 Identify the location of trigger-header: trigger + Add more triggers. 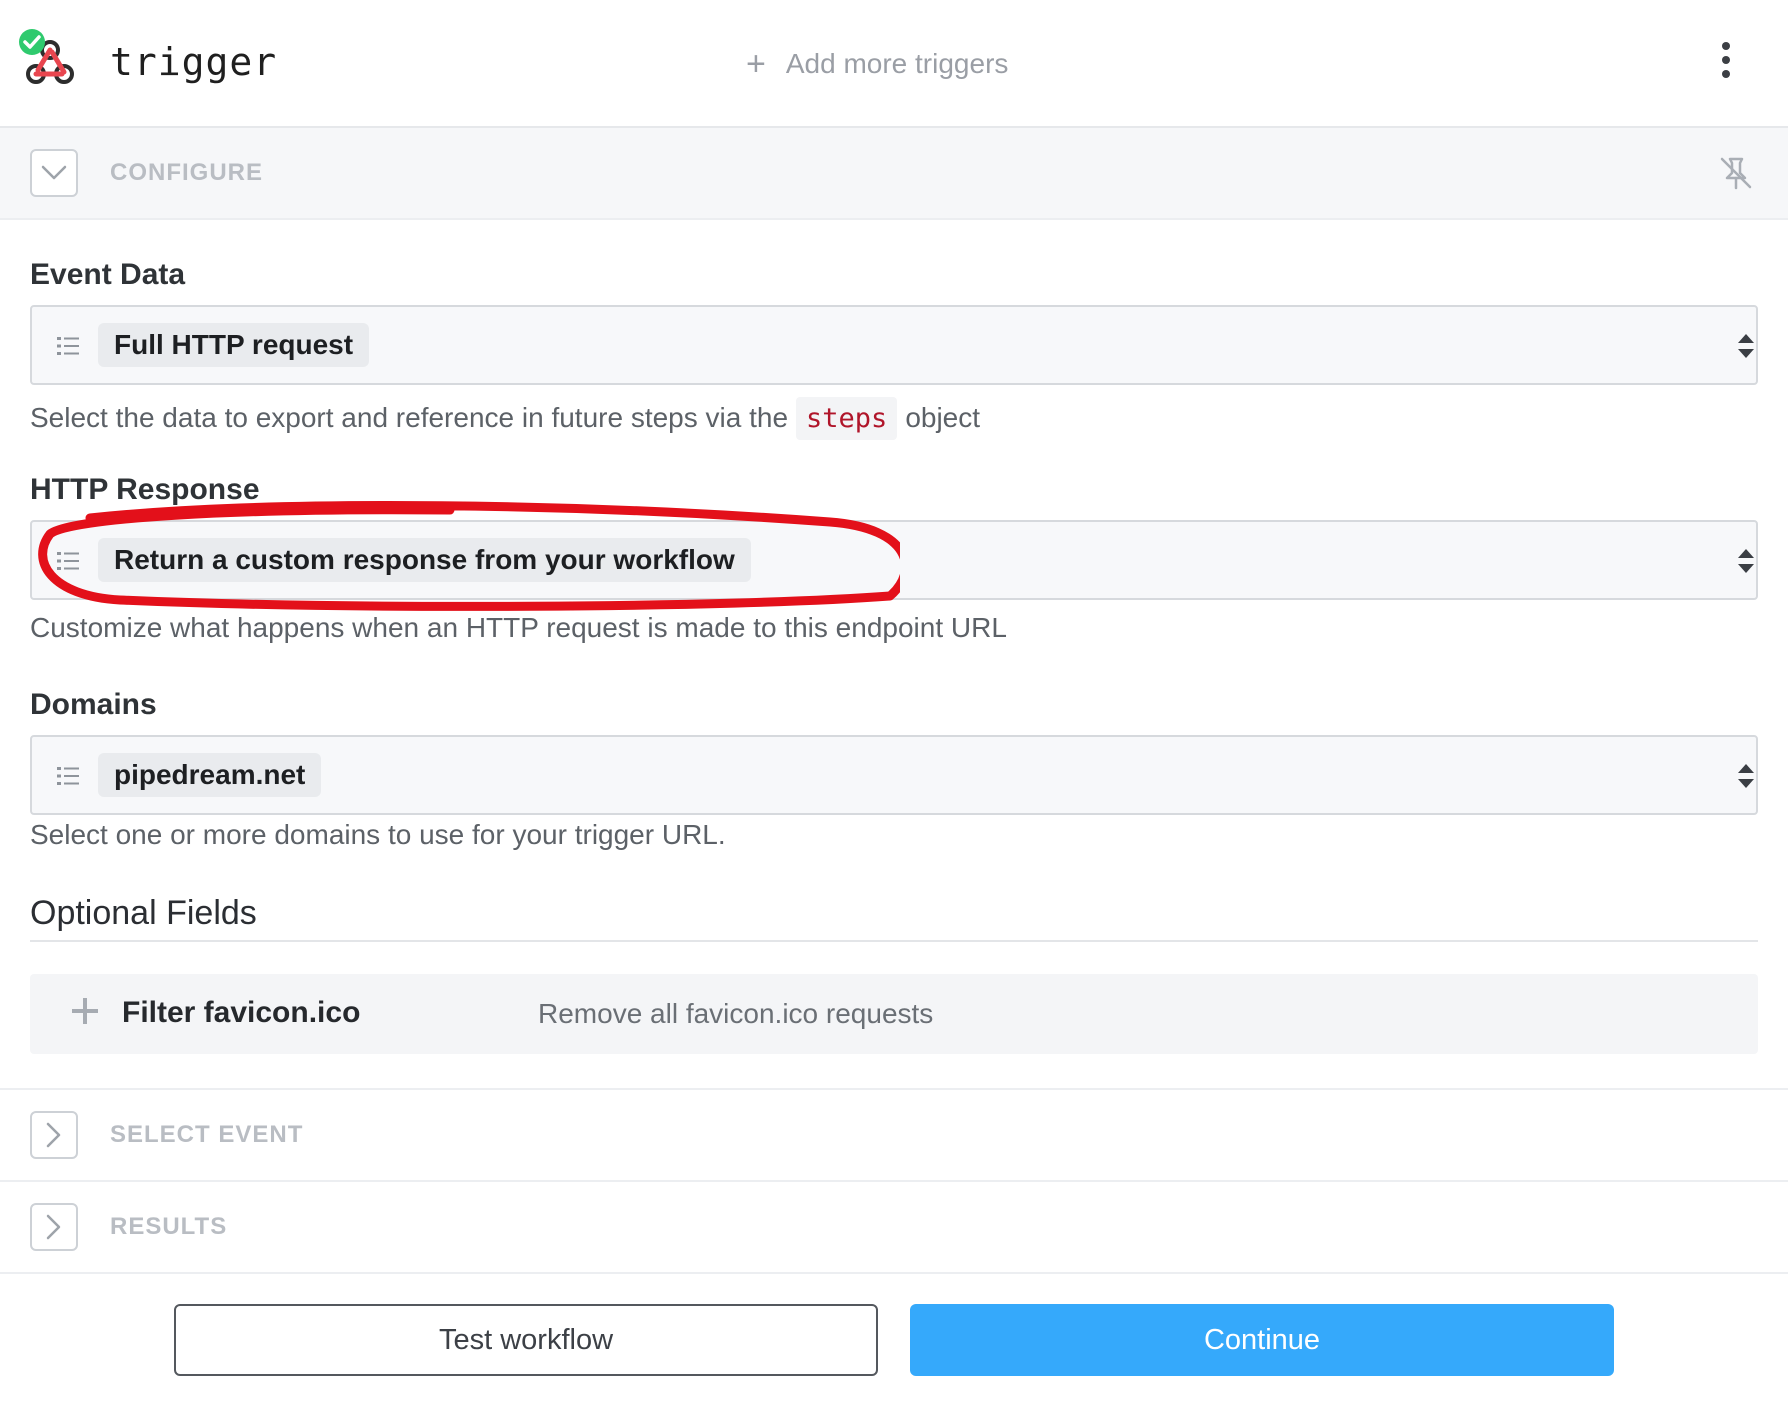
(894, 64).